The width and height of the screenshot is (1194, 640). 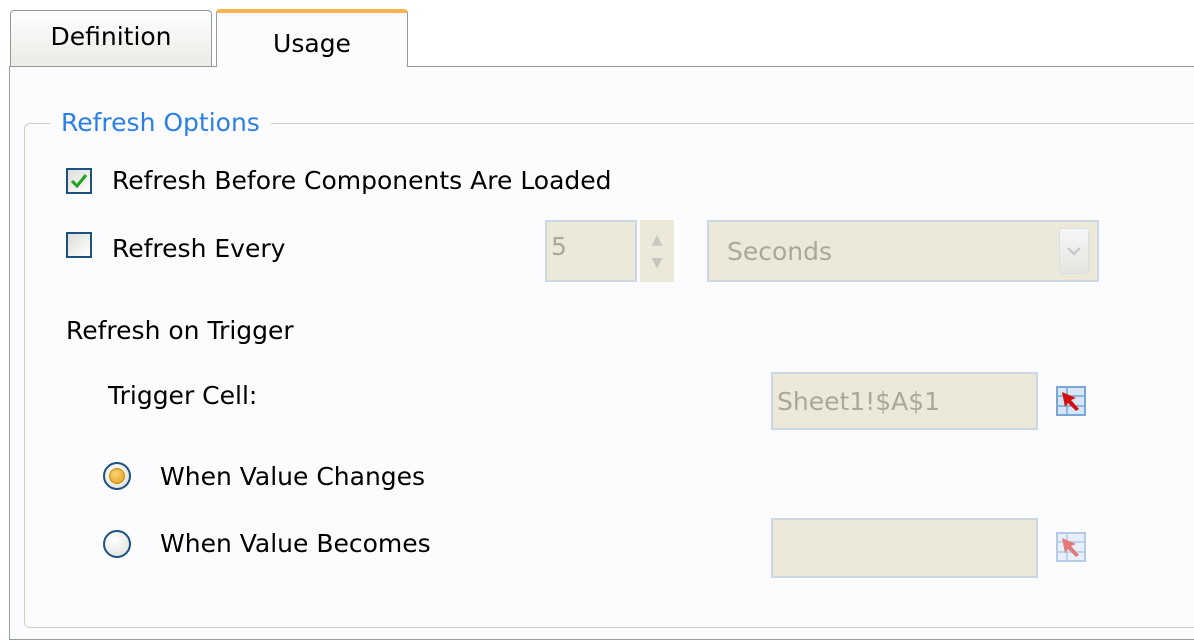 I want to click on refresh-on-trigger-heading: Refresh on Trigger, so click(x=180, y=330).